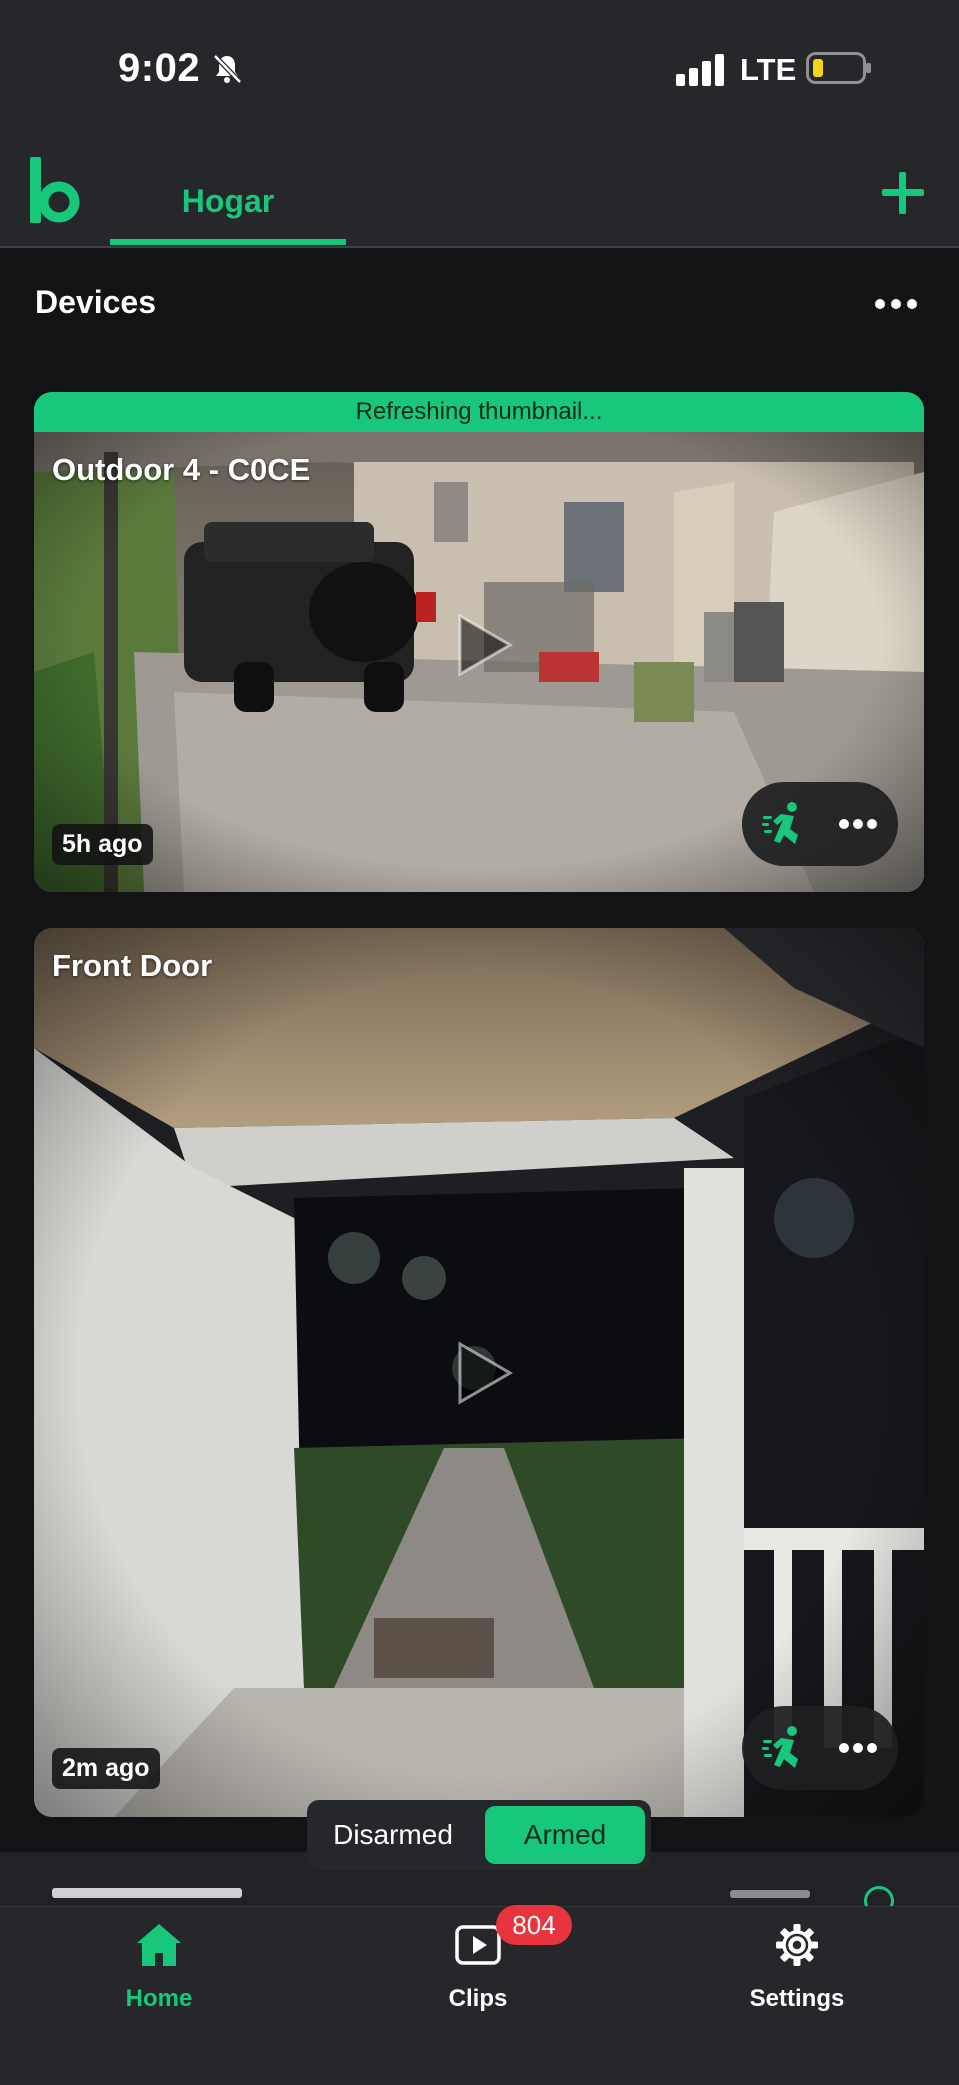 This screenshot has width=959, height=2085. Describe the element at coordinates (227, 69) in the screenshot. I see `bell-slash-icon` at that location.